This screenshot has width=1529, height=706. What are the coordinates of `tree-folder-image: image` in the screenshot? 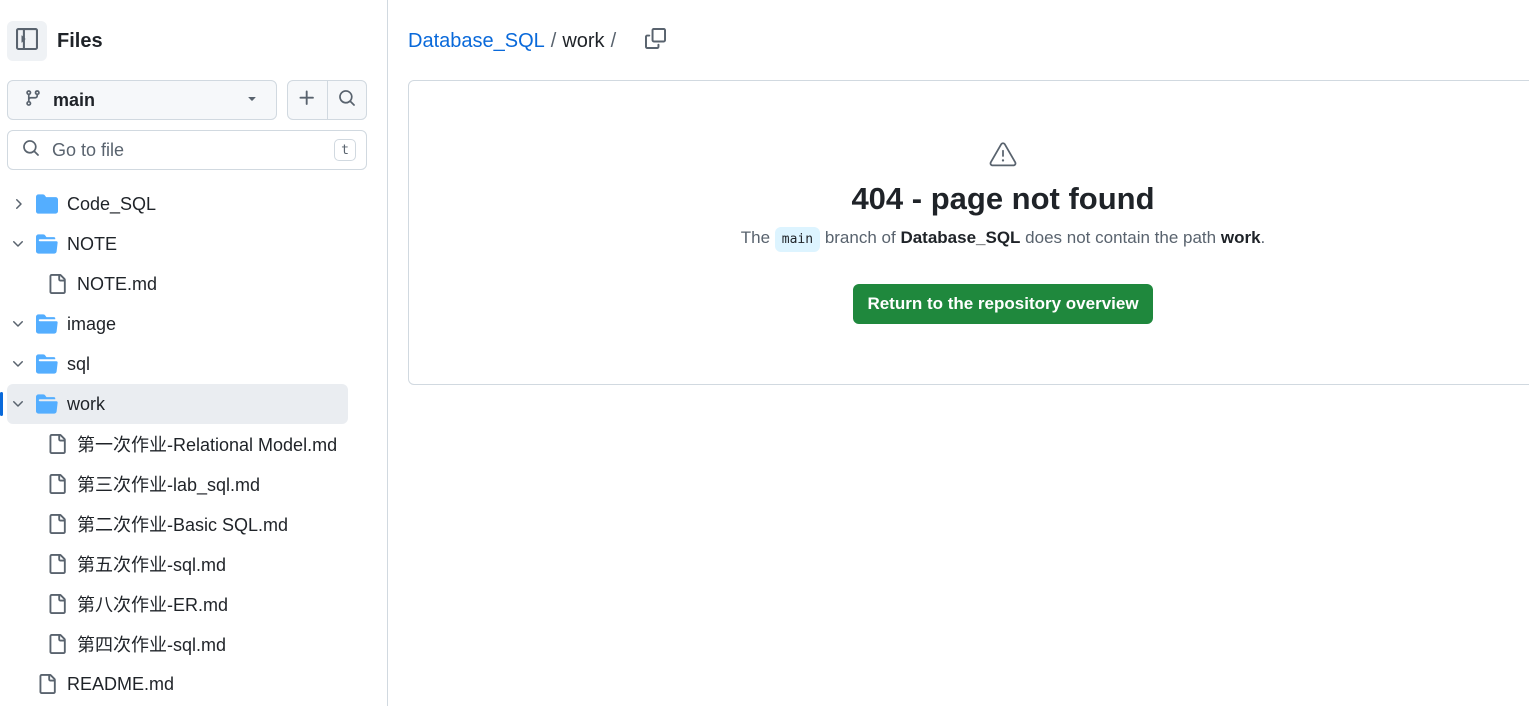 It's located at (194, 324).